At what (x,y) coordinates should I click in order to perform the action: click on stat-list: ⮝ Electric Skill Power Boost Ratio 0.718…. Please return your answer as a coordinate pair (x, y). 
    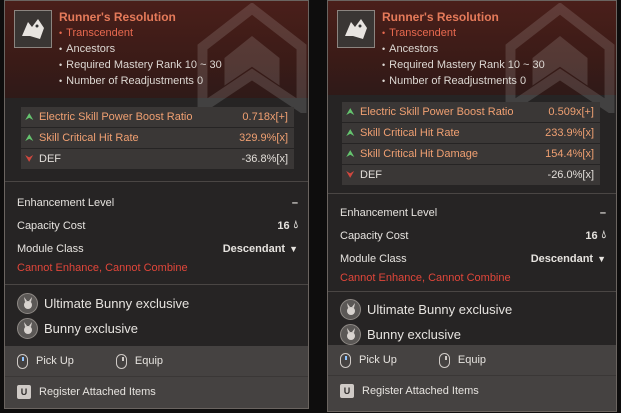
    Looking at the image, I should click on (157, 138).